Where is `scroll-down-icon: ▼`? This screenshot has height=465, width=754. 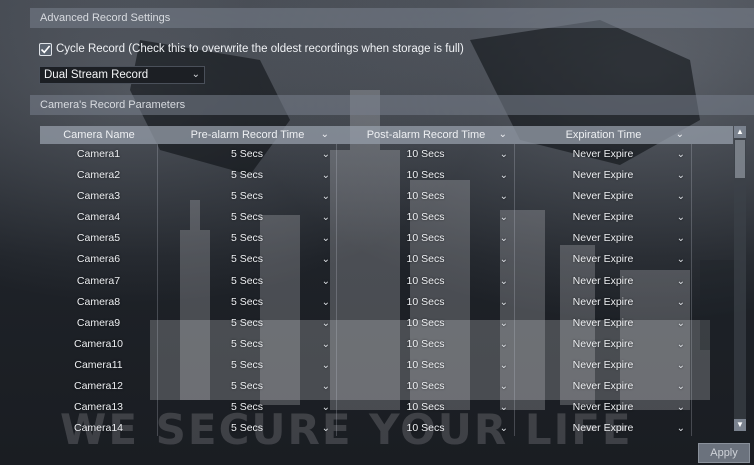
scroll-down-icon: ▼ is located at coordinates (740, 425).